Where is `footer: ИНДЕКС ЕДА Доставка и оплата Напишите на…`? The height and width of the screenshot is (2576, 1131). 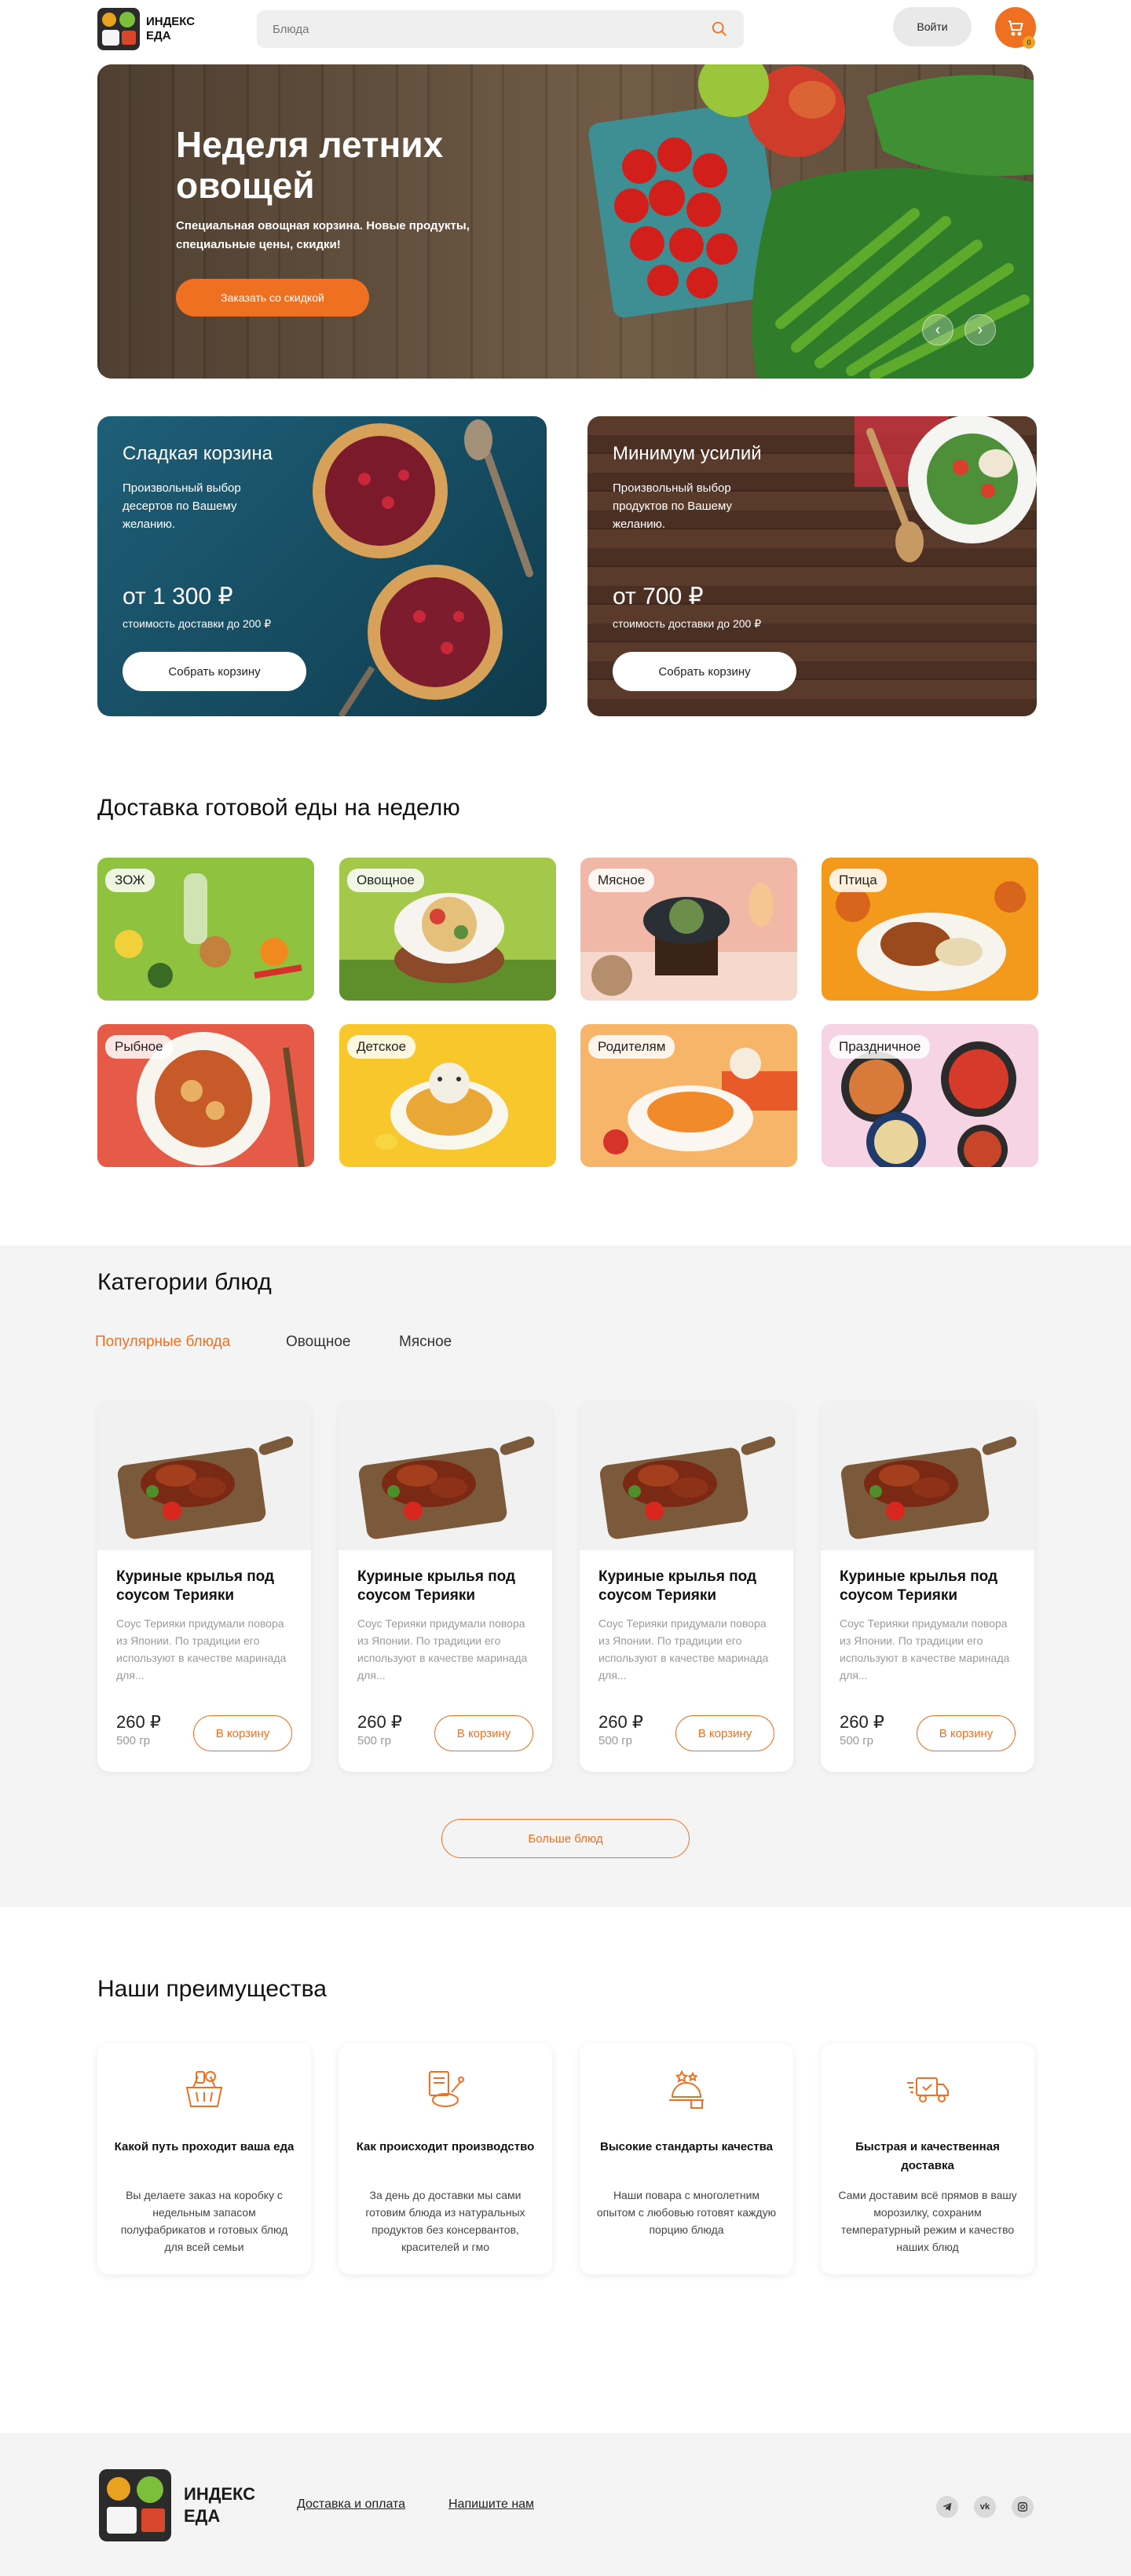
footer: ИНДЕКС ЕДА Доставка и оплата Напишите на… is located at coordinates (565, 2504).